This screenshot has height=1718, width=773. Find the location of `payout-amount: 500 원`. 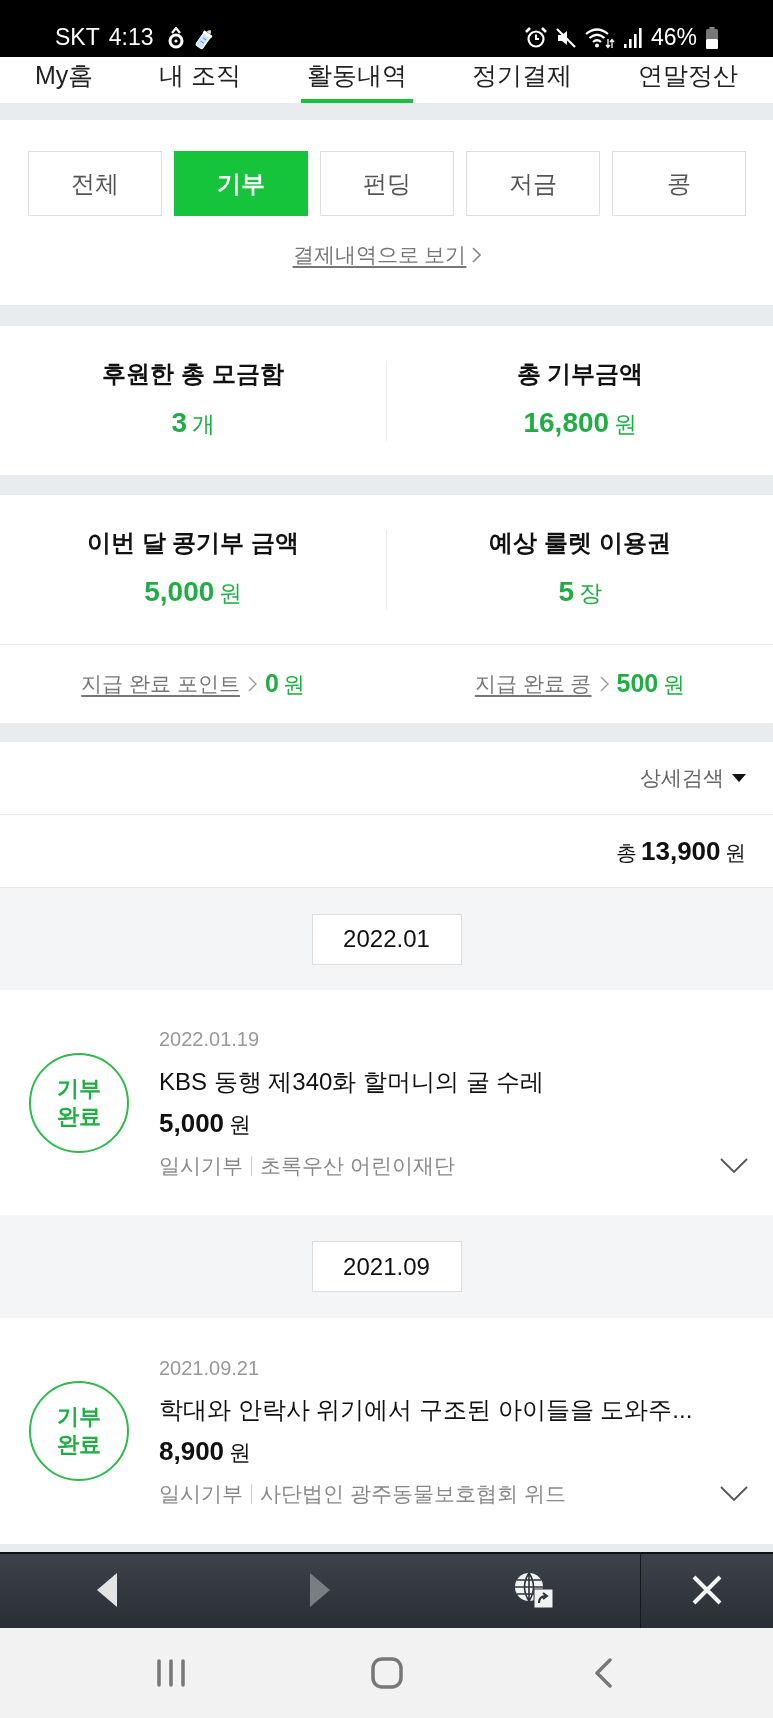

payout-amount: 500 원 is located at coordinates (650, 683).